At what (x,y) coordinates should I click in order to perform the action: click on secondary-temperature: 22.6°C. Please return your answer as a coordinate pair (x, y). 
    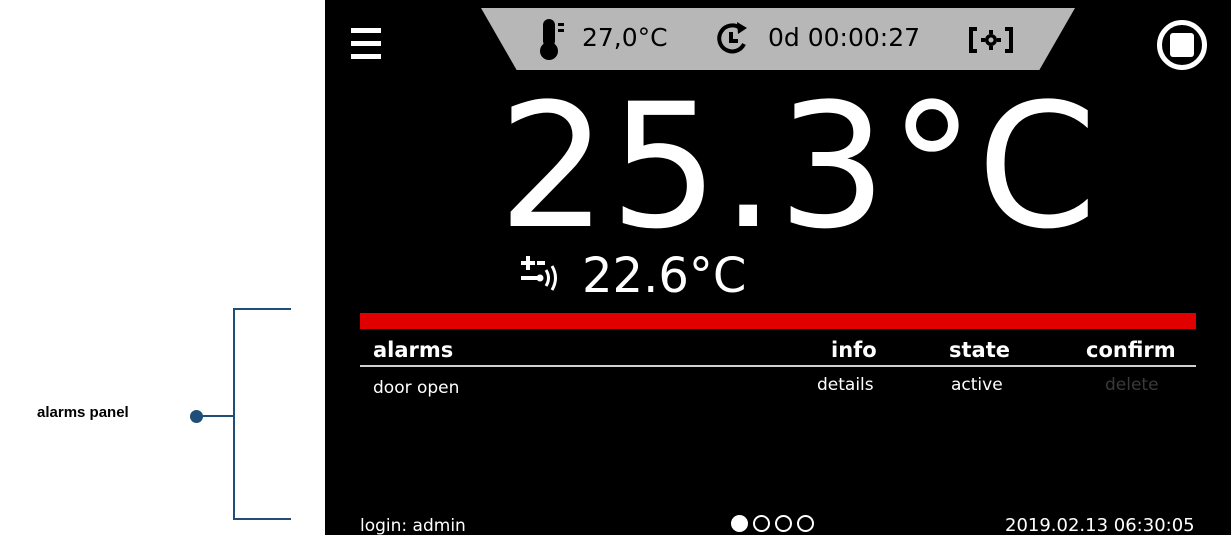
    Looking at the image, I should click on (664, 276).